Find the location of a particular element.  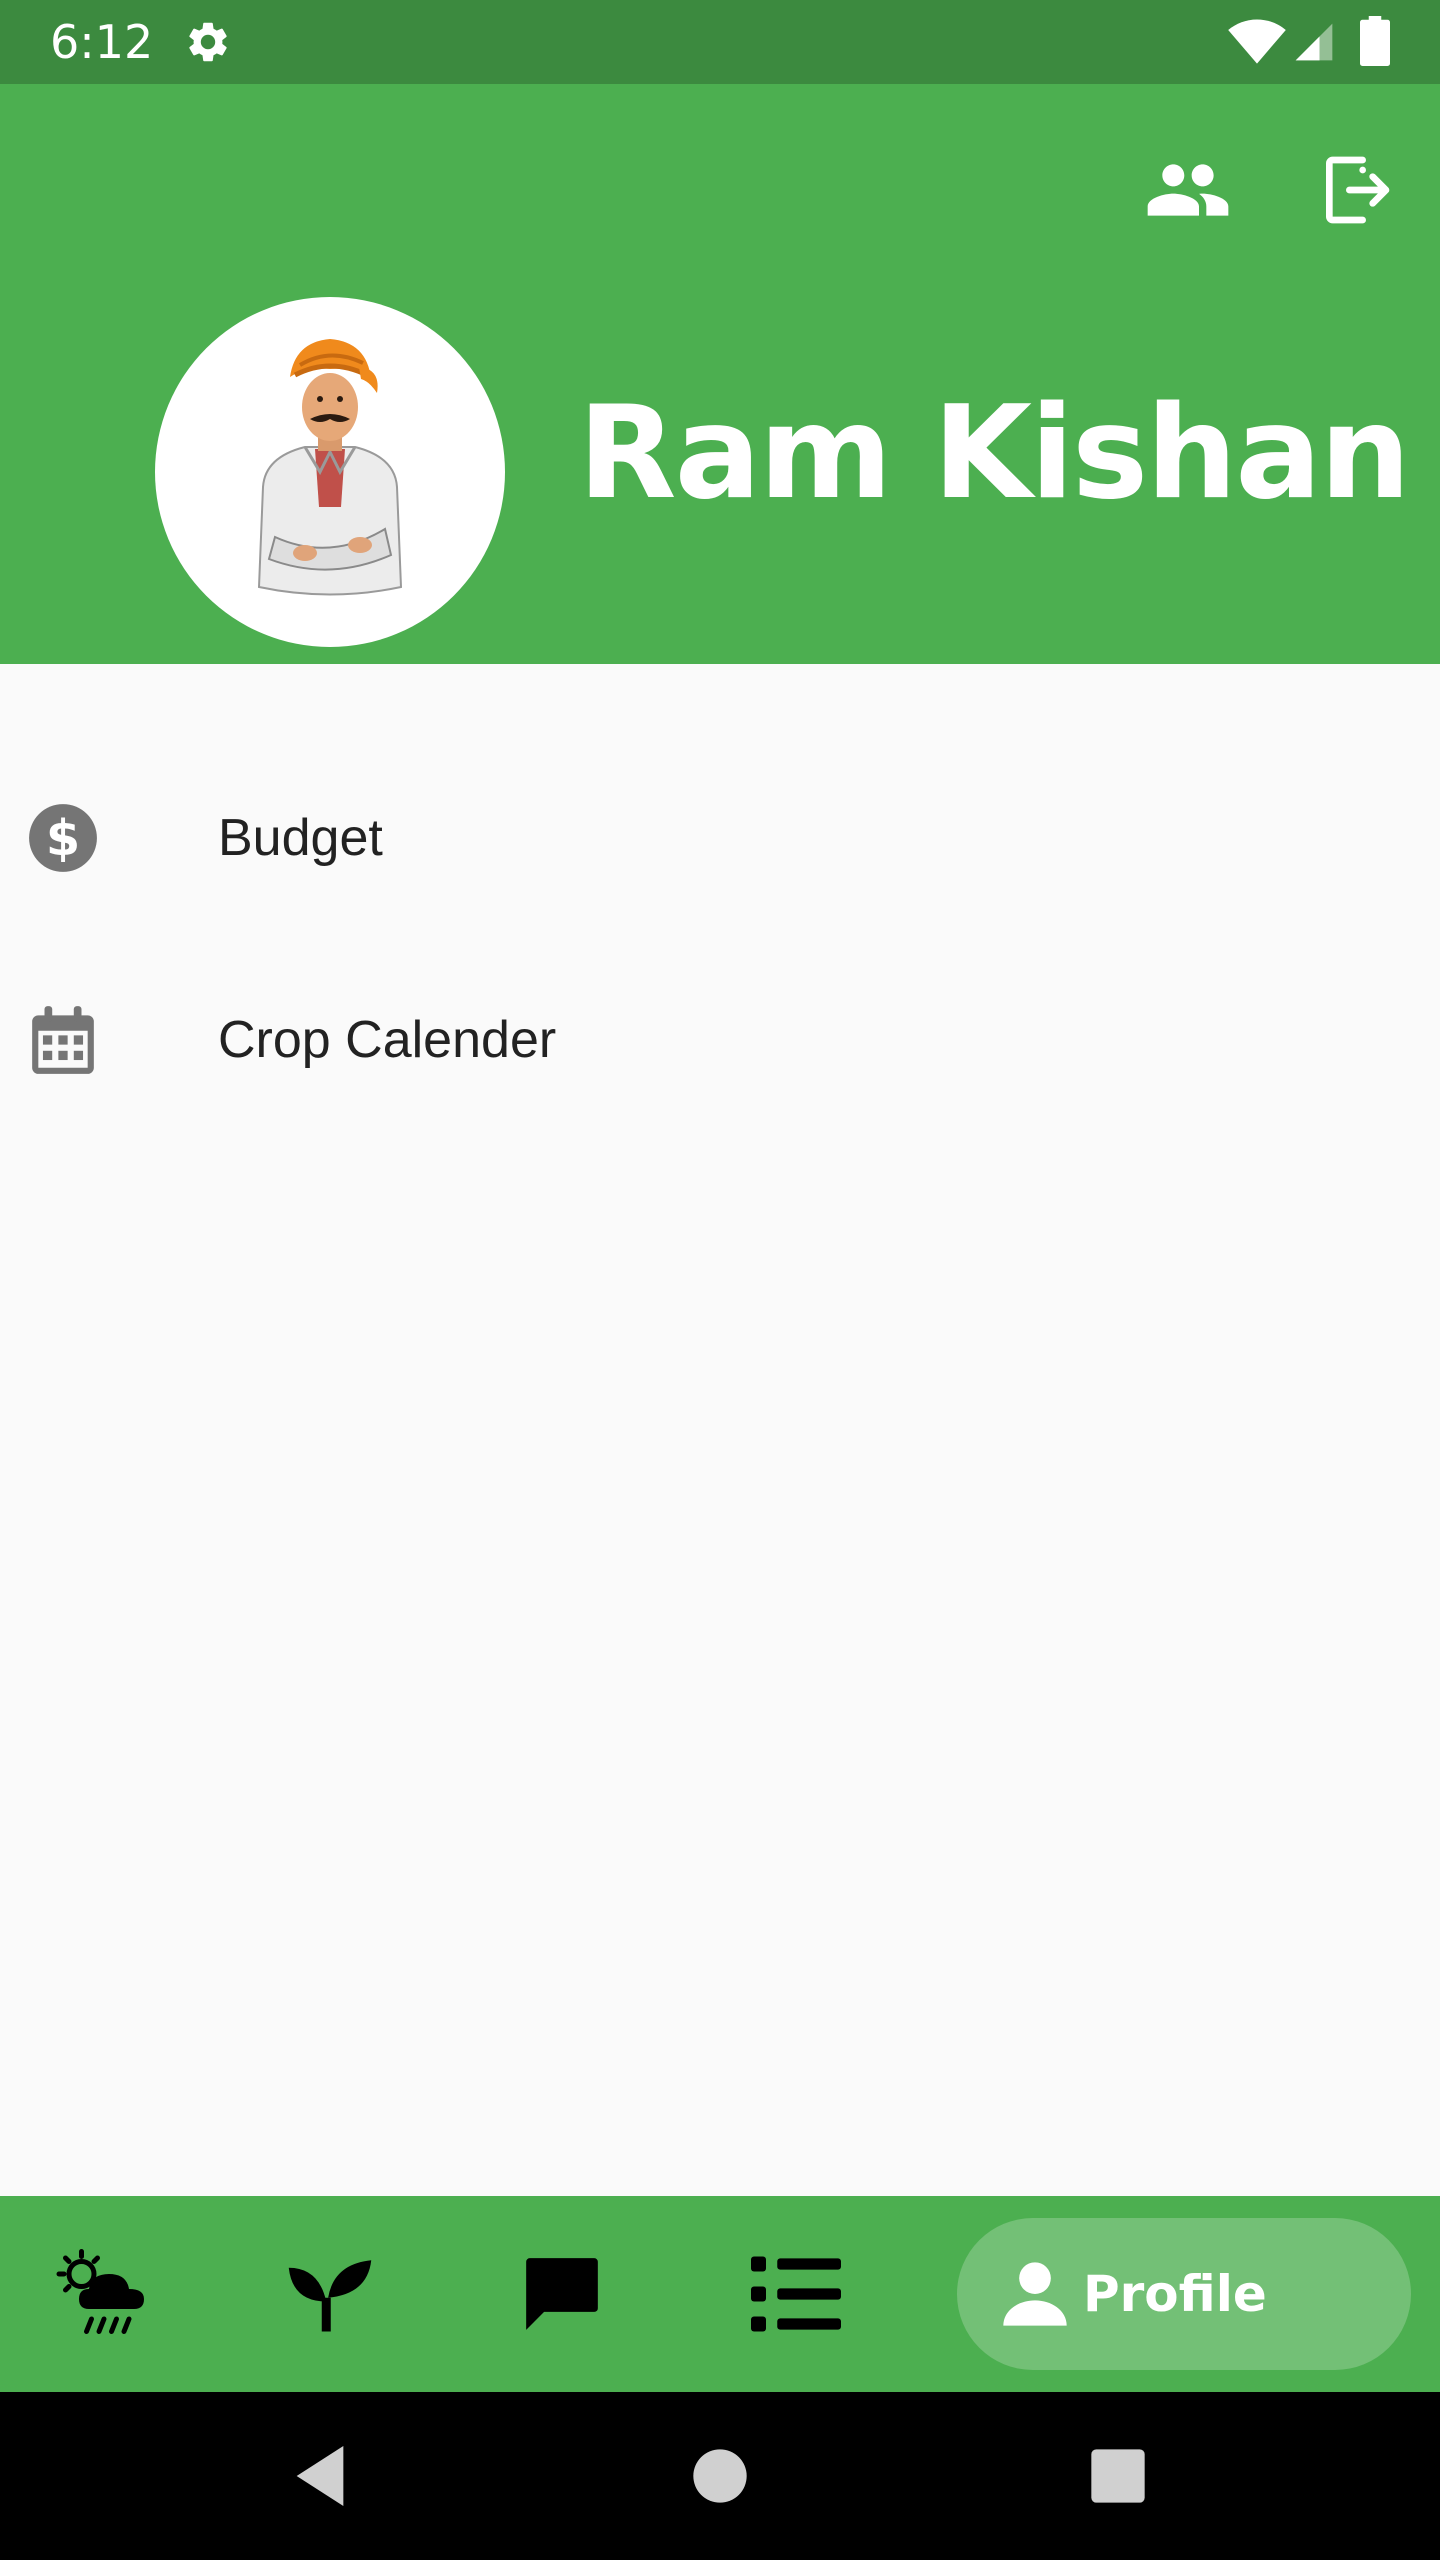

farmer-avatar-image is located at coordinates (330, 467).